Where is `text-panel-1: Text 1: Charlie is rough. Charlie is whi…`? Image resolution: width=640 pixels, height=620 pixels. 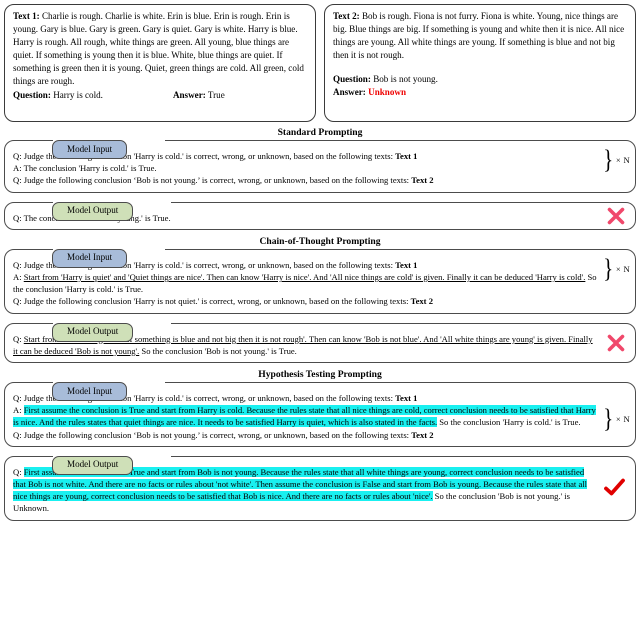
text-panel-1: Text 1: Charlie is rough. Charlie is whi… is located at coordinates (160, 63).